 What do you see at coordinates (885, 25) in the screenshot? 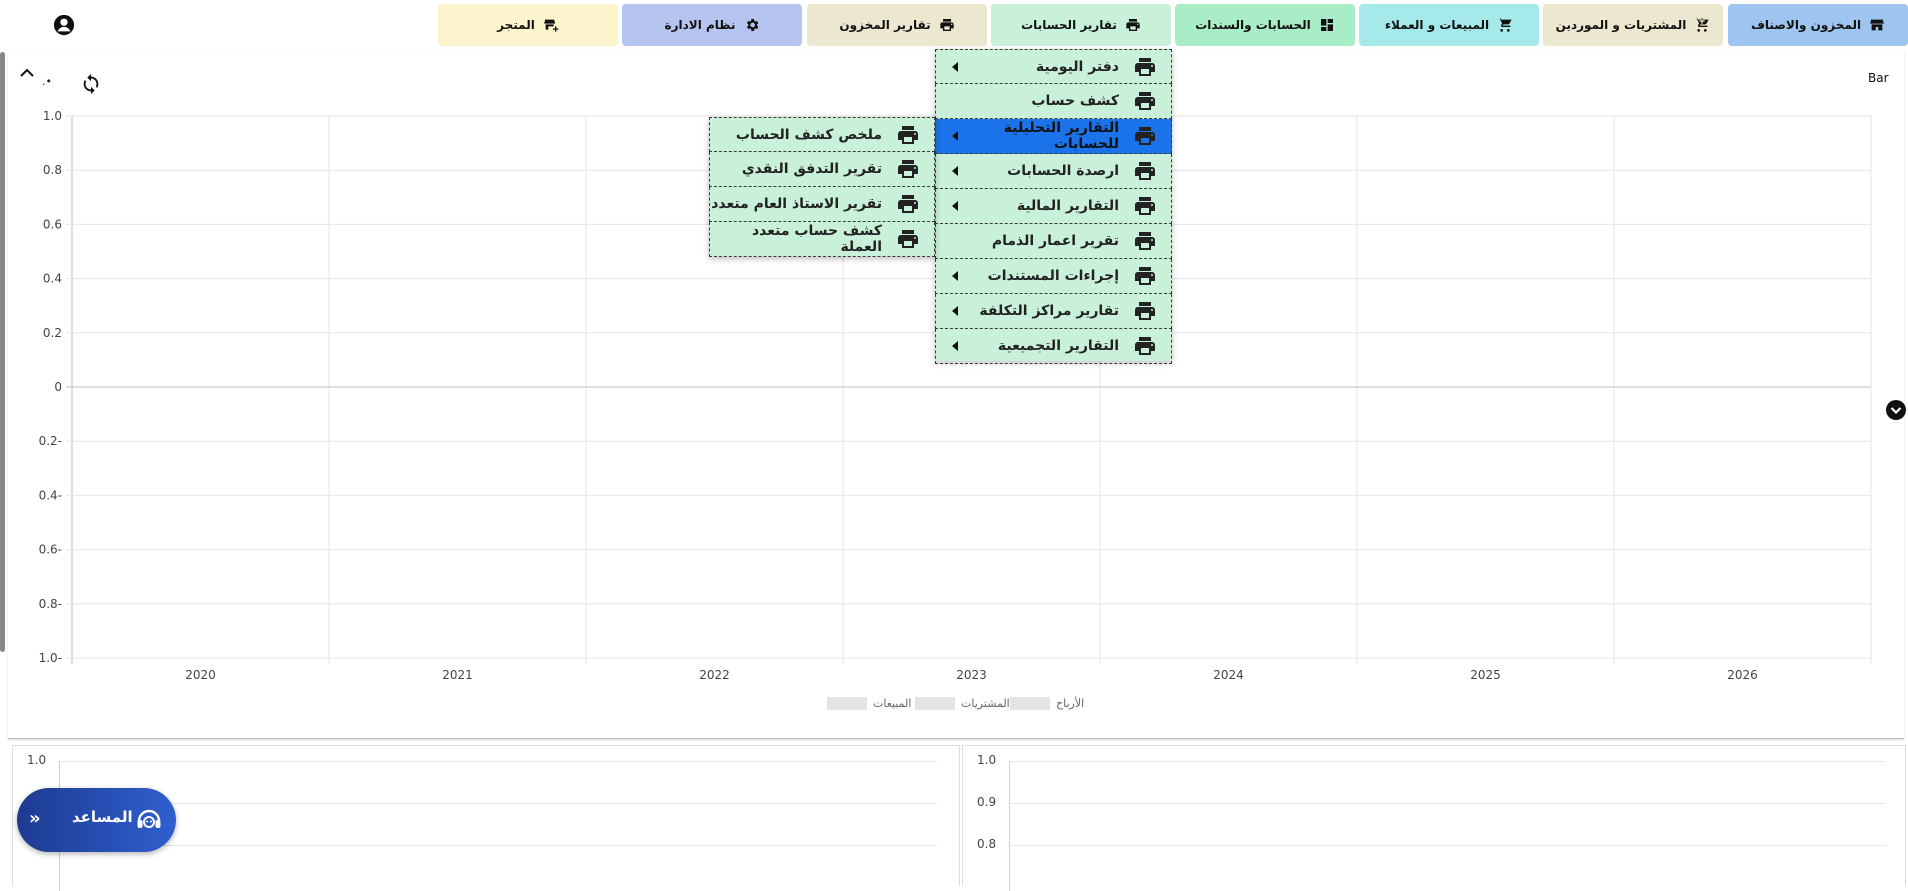
I see `nav-tab-label: تقارير المخزون` at bounding box center [885, 25].